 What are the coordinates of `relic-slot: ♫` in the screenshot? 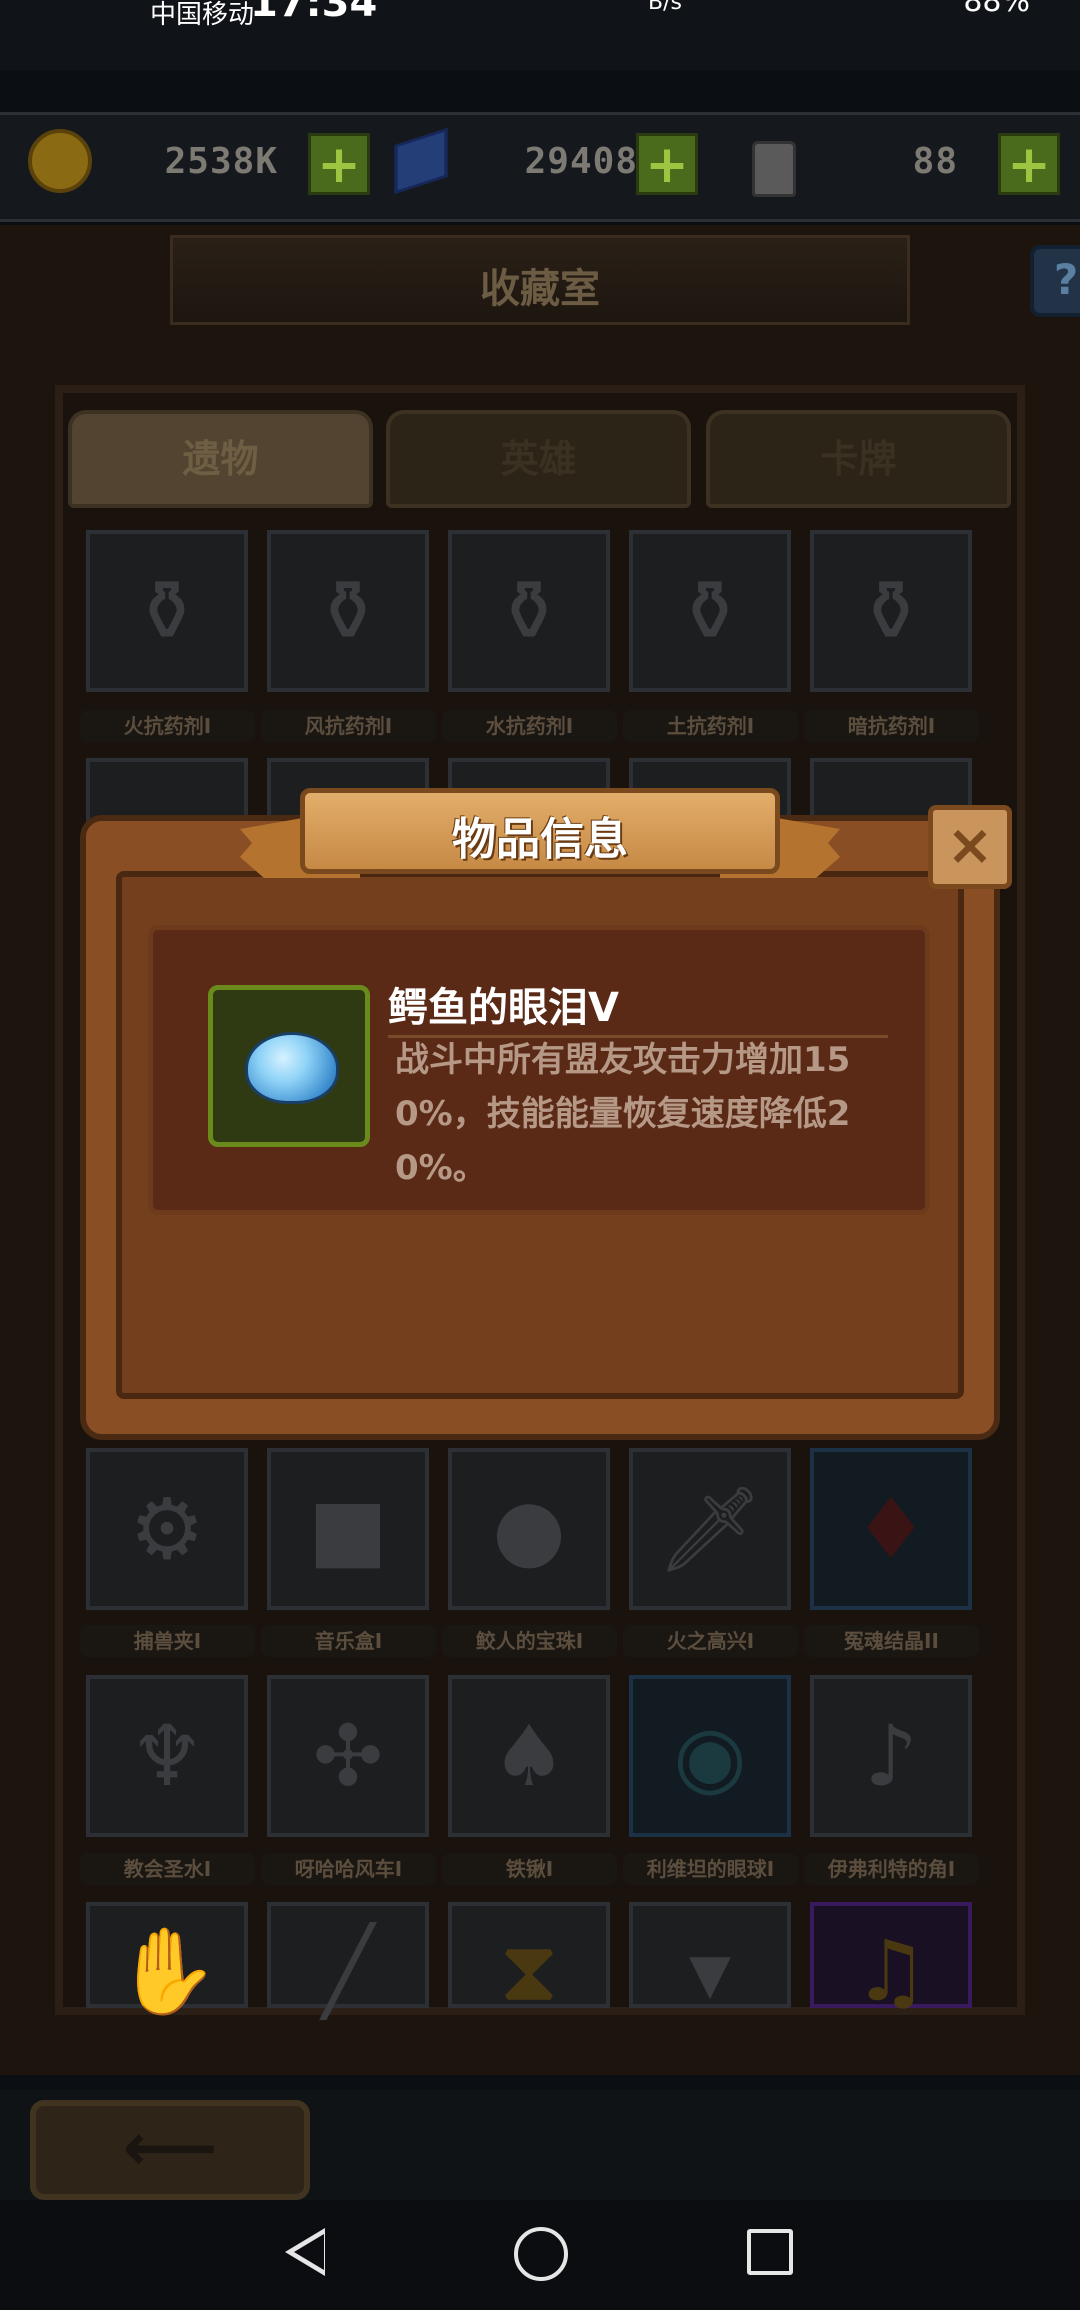 It's located at (891, 1961).